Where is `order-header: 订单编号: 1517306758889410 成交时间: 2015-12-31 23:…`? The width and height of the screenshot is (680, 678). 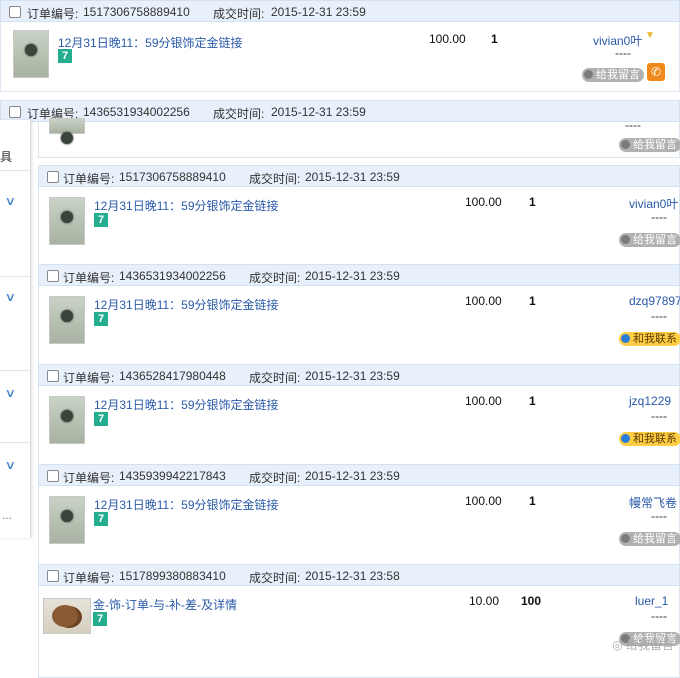 order-header: 订单编号: 1517306758889410 成交时间: 2015-12-31 23:… is located at coordinates (359, 176).